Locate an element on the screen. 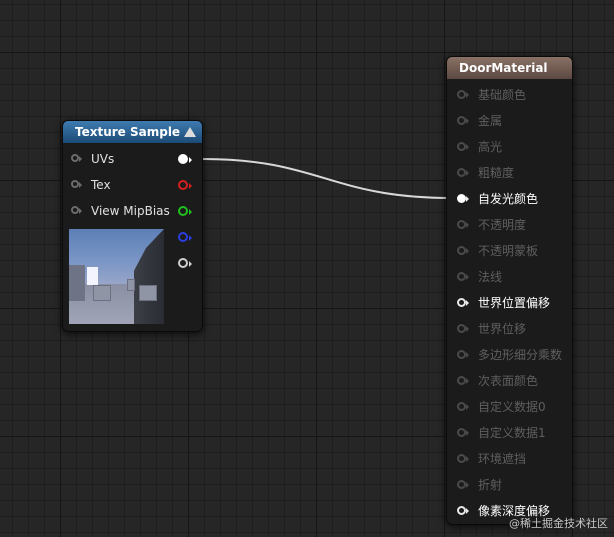 The image size is (614, 537). material-pin-row: 自发光颜色 is located at coordinates (509, 199).